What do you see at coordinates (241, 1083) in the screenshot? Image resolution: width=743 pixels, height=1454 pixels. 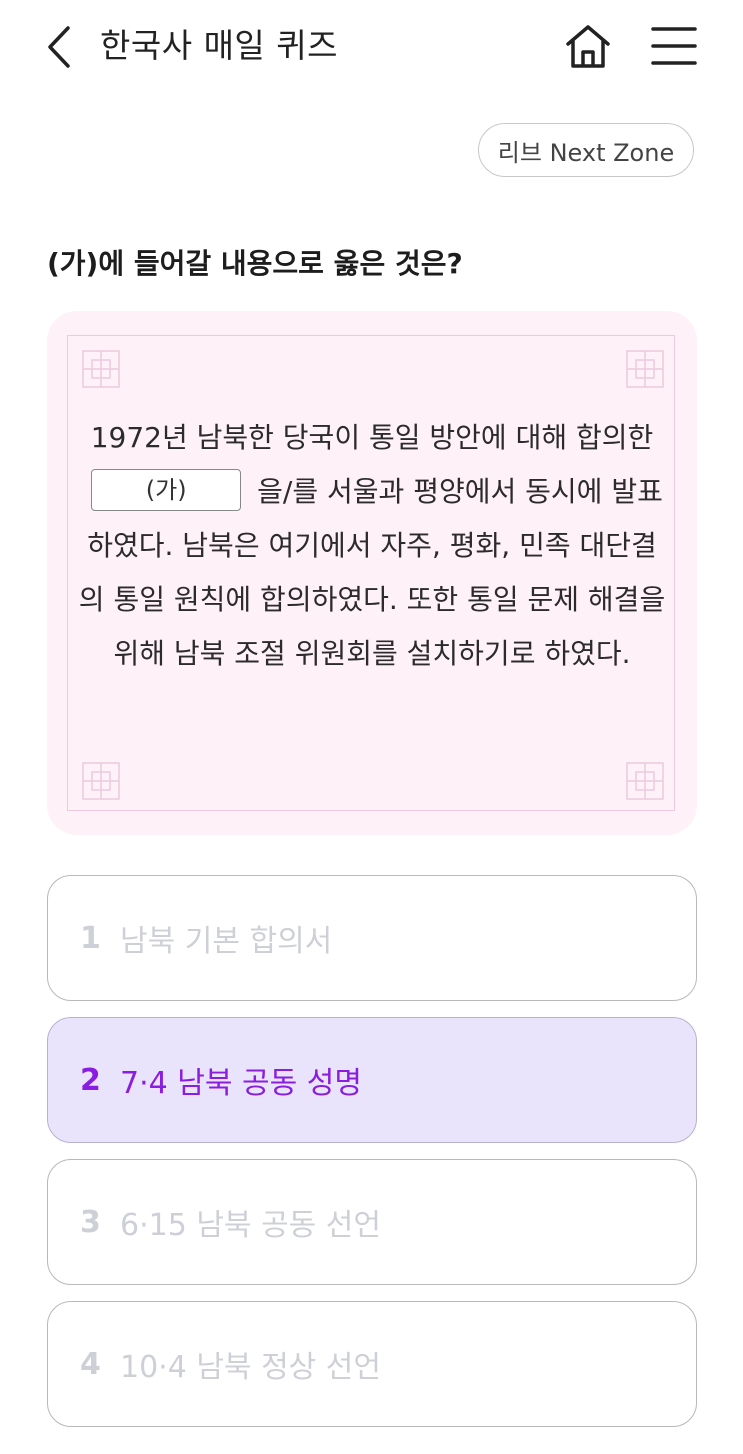 I see `option-text: 7·4 남북 공동 성명` at bounding box center [241, 1083].